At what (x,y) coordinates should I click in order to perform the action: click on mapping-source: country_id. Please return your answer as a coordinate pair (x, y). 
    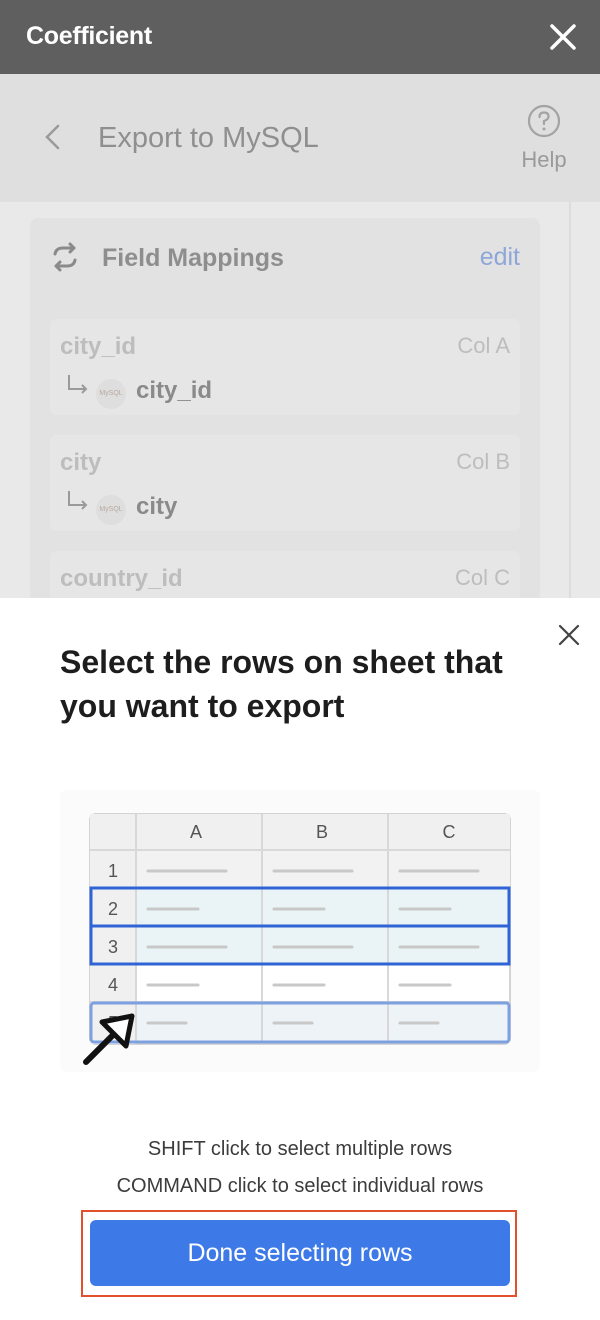
    Looking at the image, I should click on (121, 578).